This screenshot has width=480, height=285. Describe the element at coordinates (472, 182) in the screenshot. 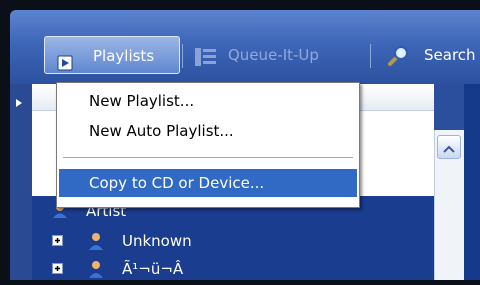

I see `right-rail` at that location.